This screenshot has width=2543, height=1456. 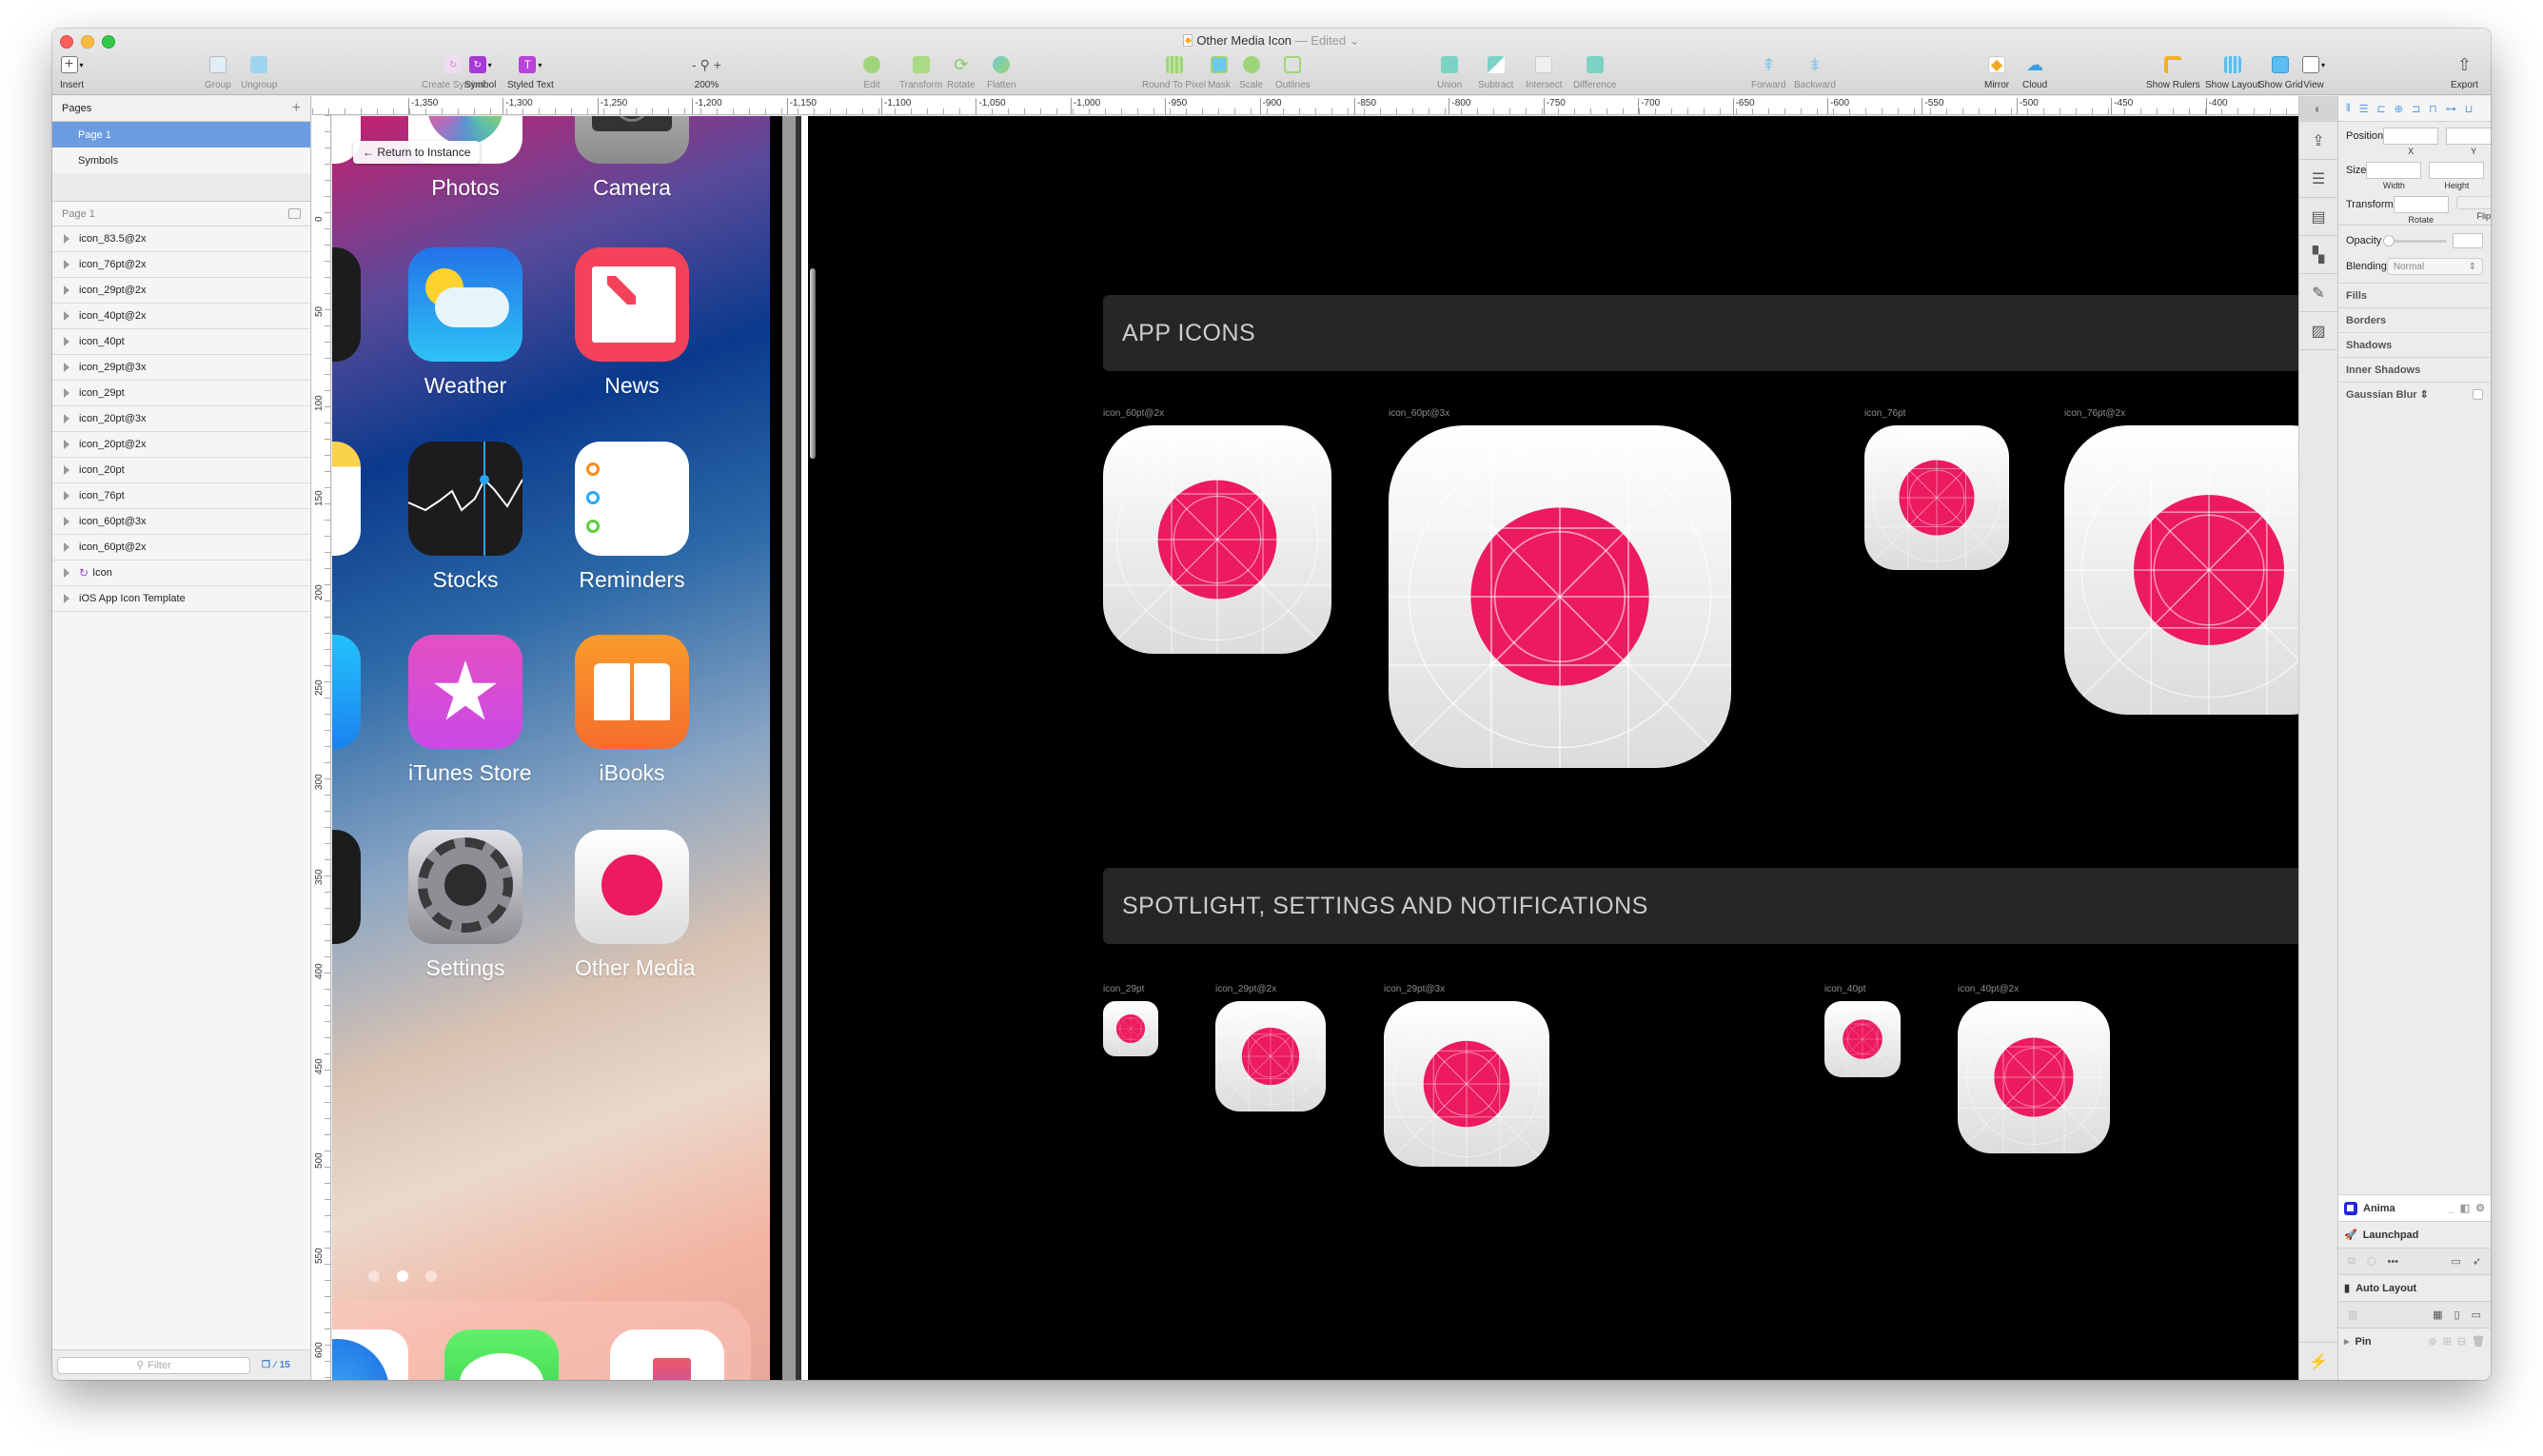 What do you see at coordinates (1123, 989) in the screenshot?
I see `artboard-label: icon_29pt` at bounding box center [1123, 989].